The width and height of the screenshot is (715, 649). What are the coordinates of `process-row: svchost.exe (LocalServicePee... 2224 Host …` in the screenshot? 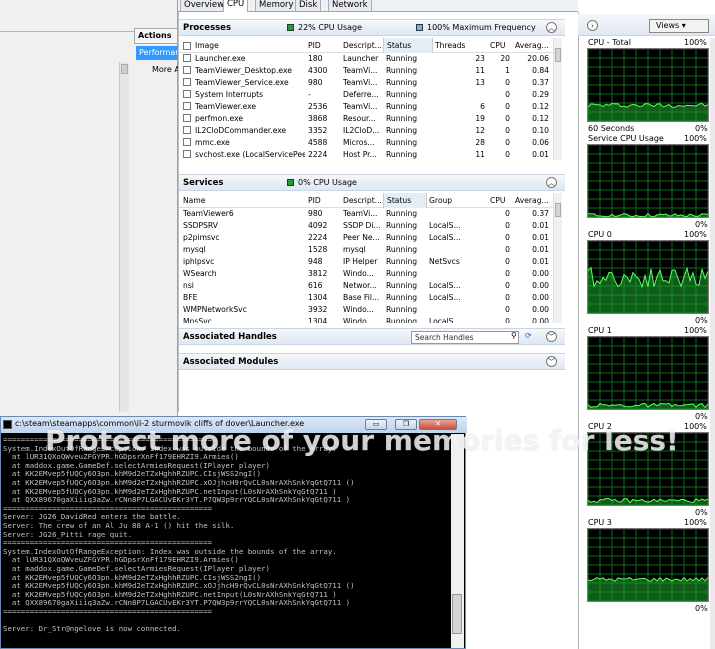 It's located at (366, 154).